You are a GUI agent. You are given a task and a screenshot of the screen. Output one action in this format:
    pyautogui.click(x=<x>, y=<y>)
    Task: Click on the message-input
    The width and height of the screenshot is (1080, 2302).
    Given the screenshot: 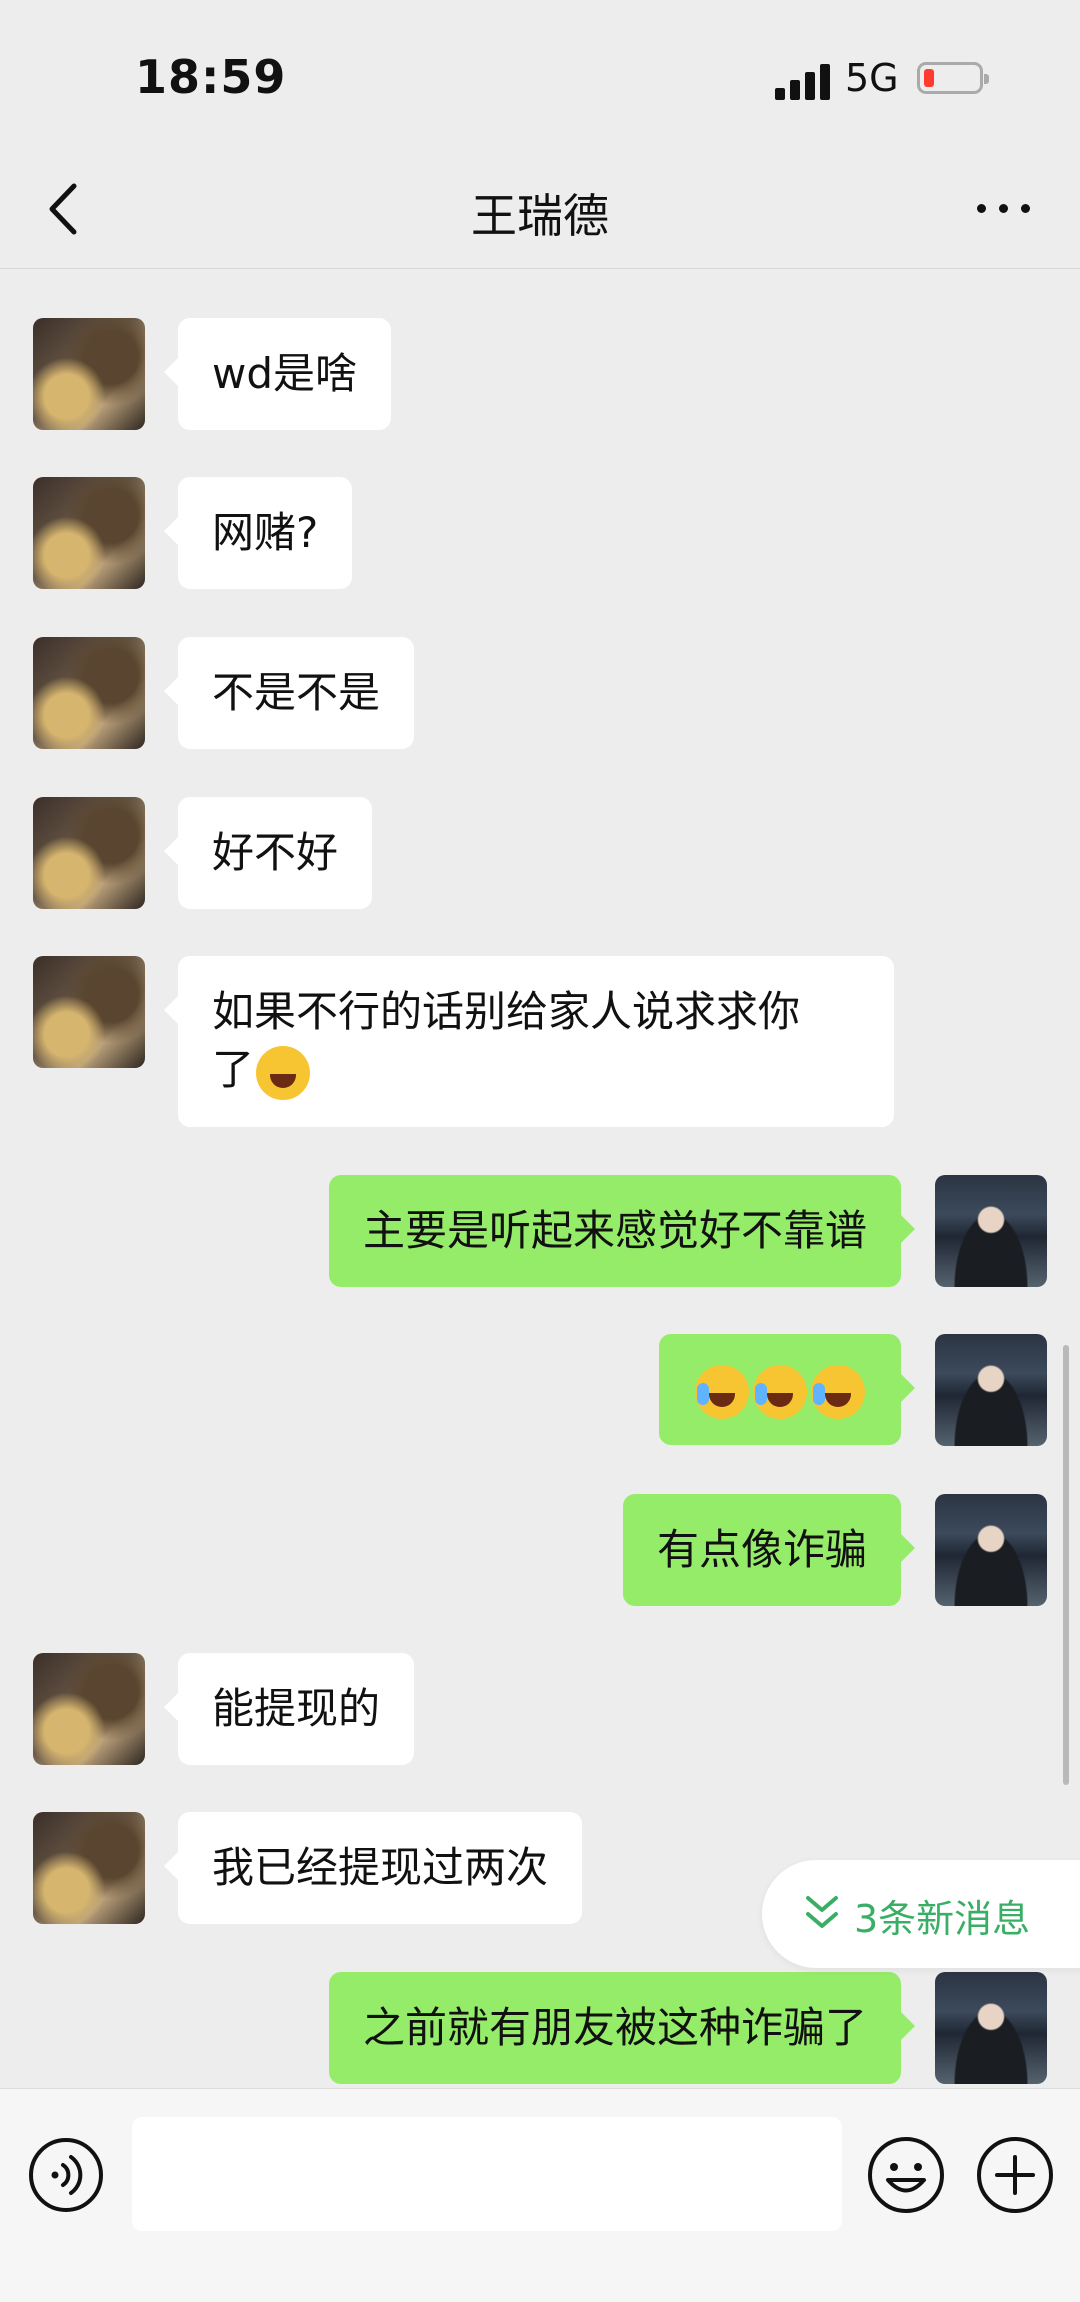 What is the action you would take?
    pyautogui.click(x=487, y=2174)
    